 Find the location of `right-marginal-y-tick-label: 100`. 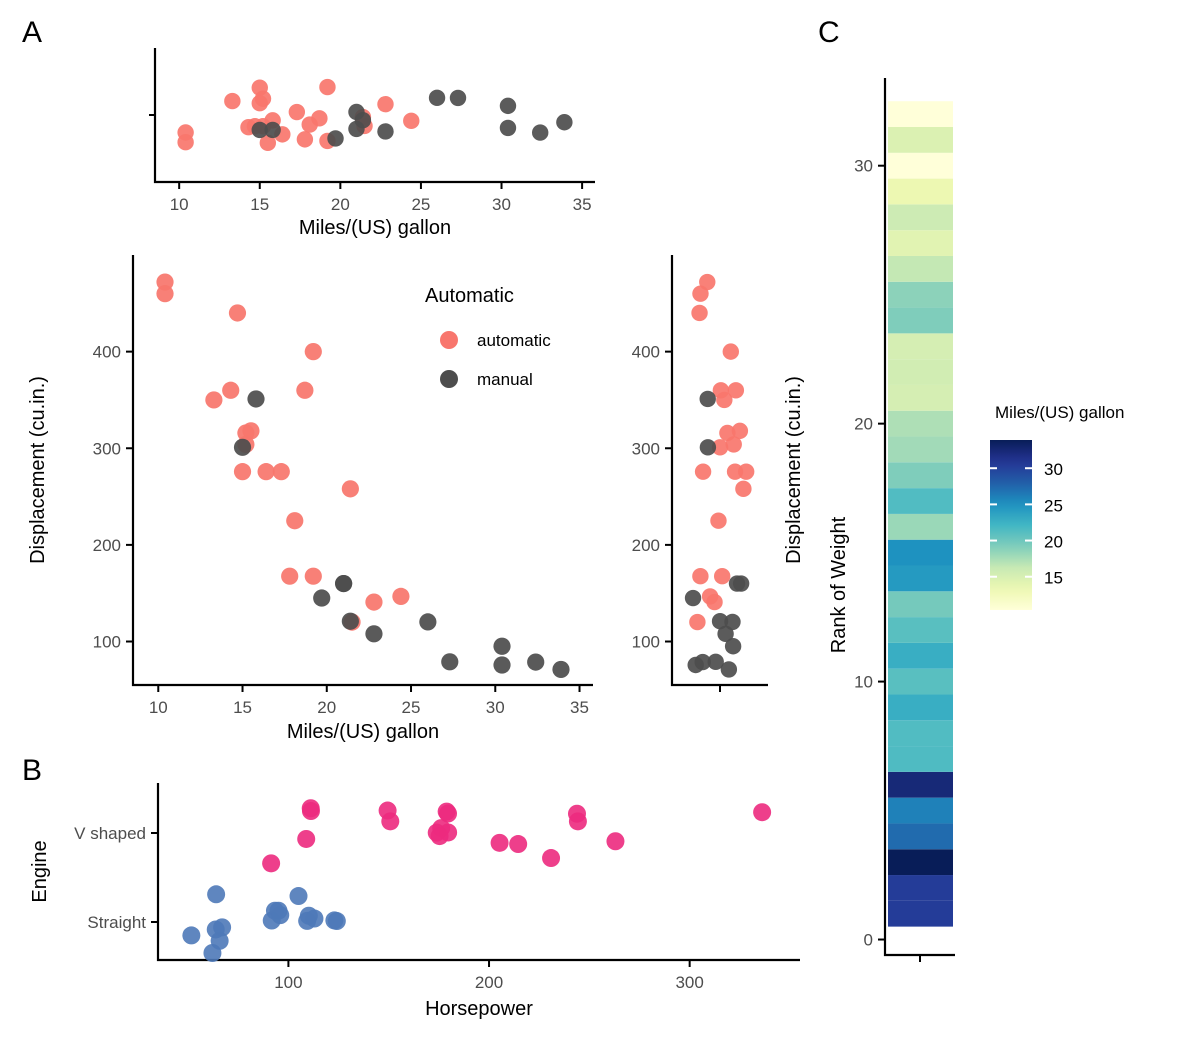

right-marginal-y-tick-label: 100 is located at coordinates (646, 642).